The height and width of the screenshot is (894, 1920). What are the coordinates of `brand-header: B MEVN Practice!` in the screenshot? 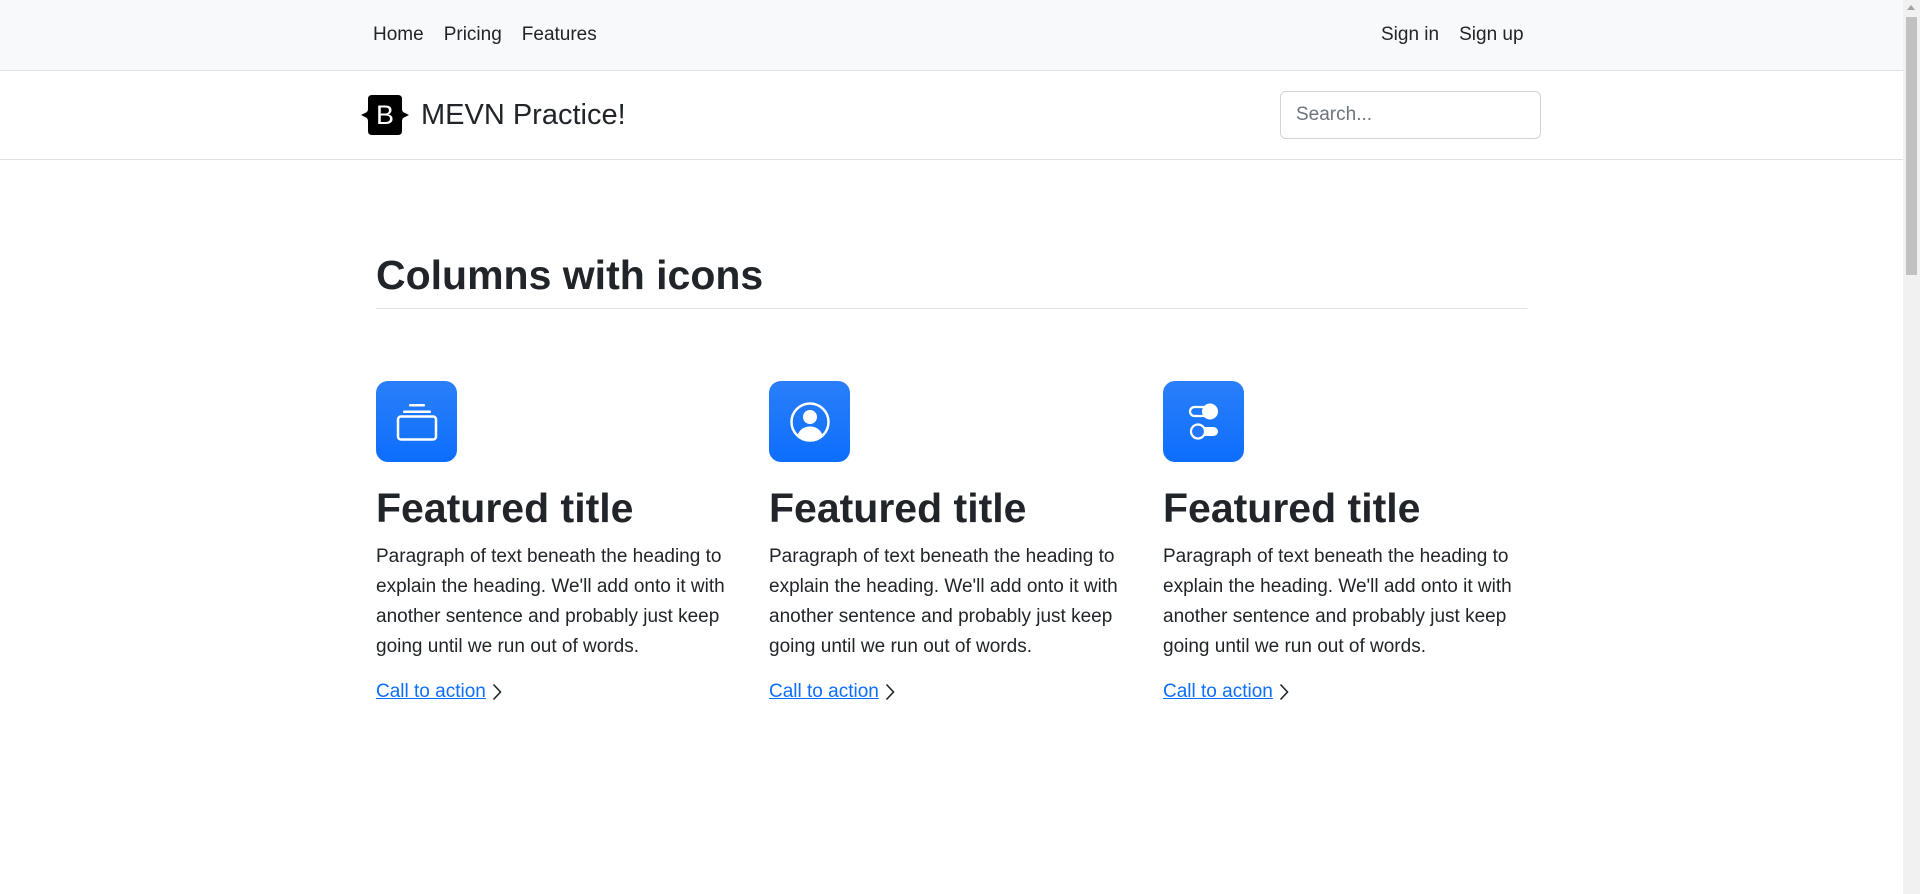 It's located at (951, 115).